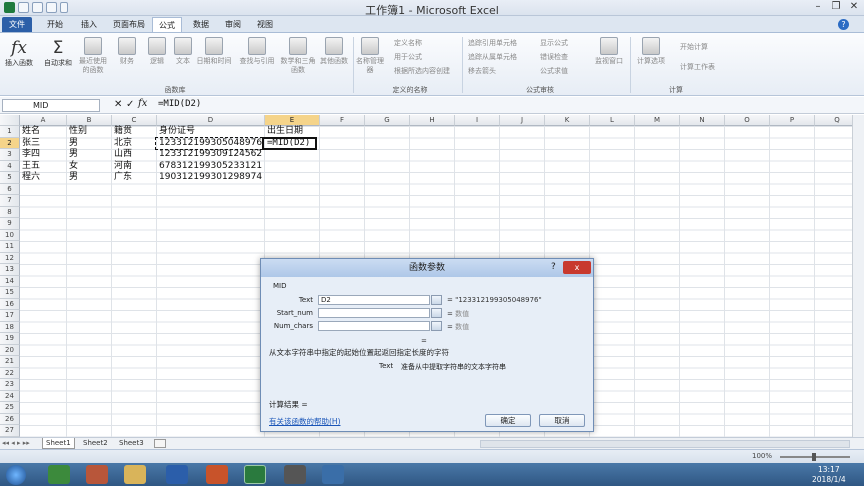 This screenshot has width=864, height=486. What do you see at coordinates (123, 132) in the screenshot?
I see `cell-c1: 籍贯` at bounding box center [123, 132].